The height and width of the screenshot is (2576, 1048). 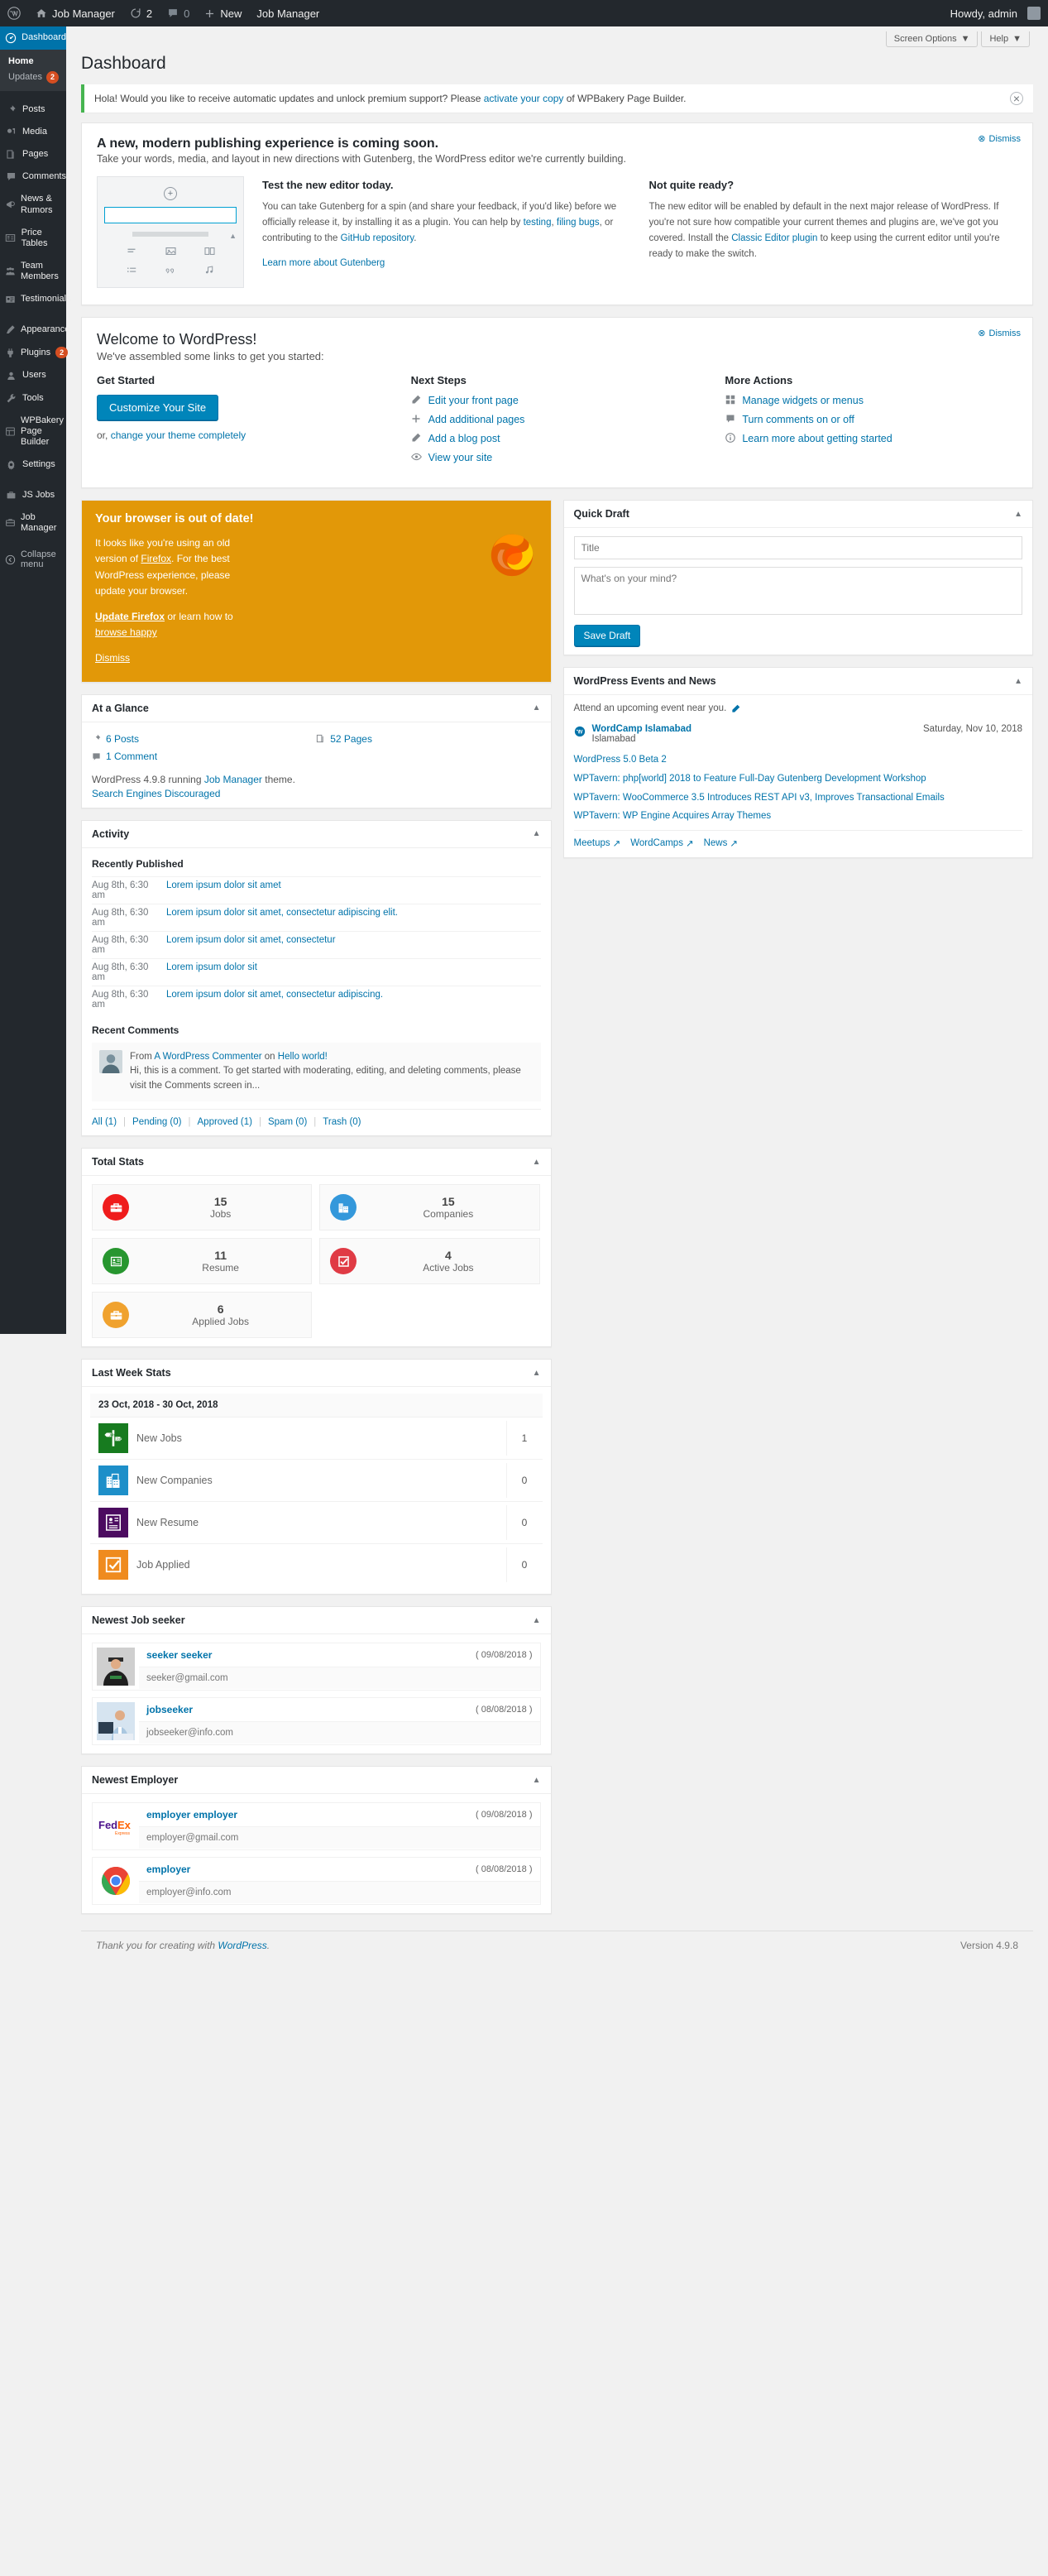 I want to click on sidebar-item-pages: Pages, so click(x=33, y=154).